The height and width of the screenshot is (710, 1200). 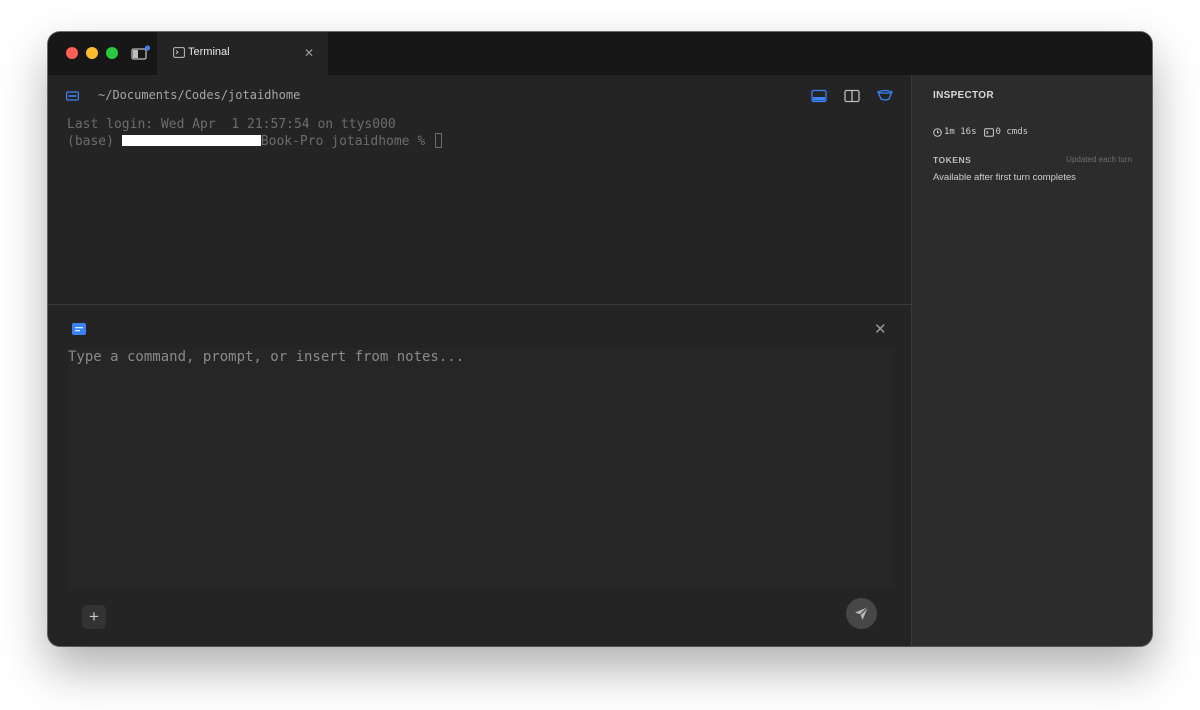 I want to click on minimize-window-button, so click(x=92, y=53).